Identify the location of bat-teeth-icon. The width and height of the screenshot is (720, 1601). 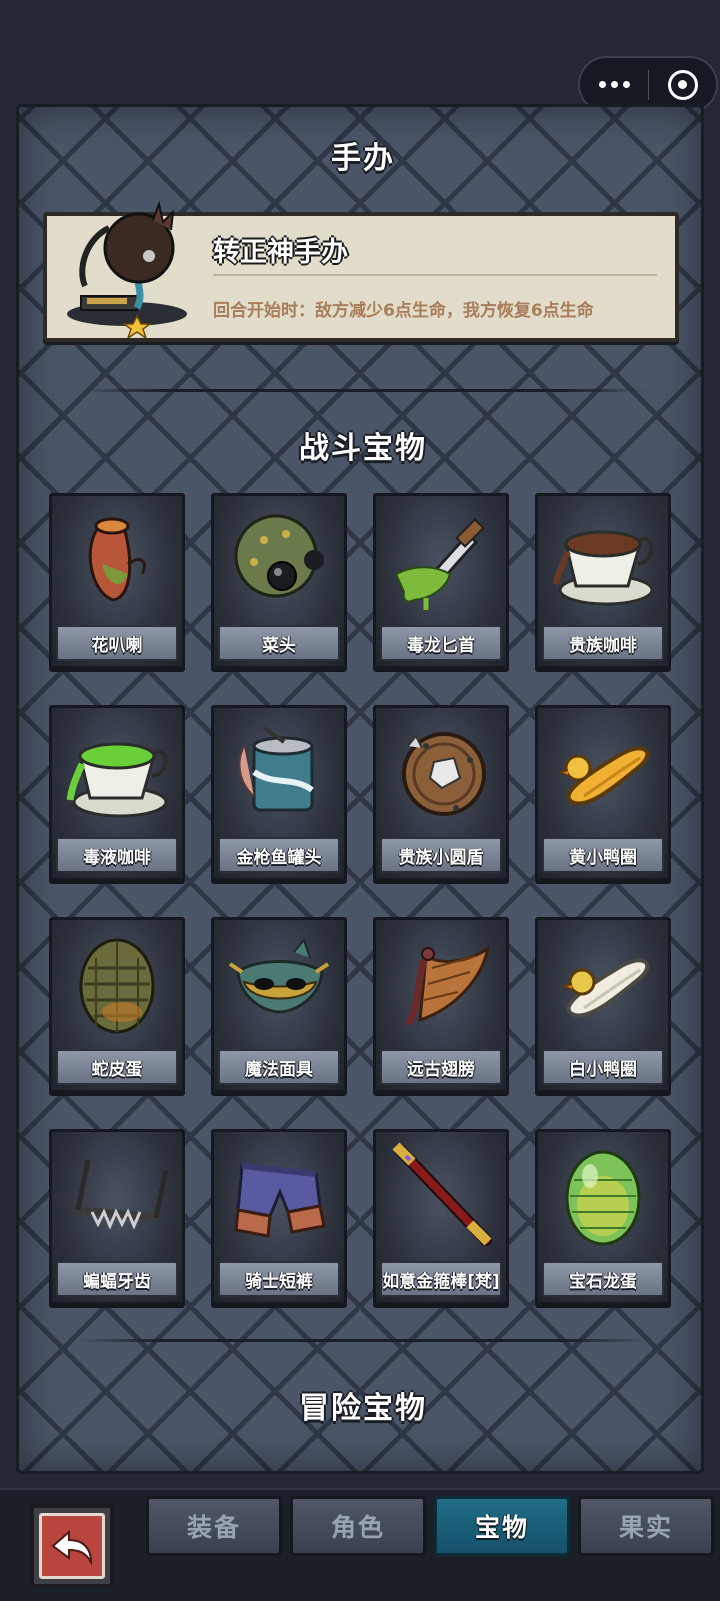
(121, 1194).